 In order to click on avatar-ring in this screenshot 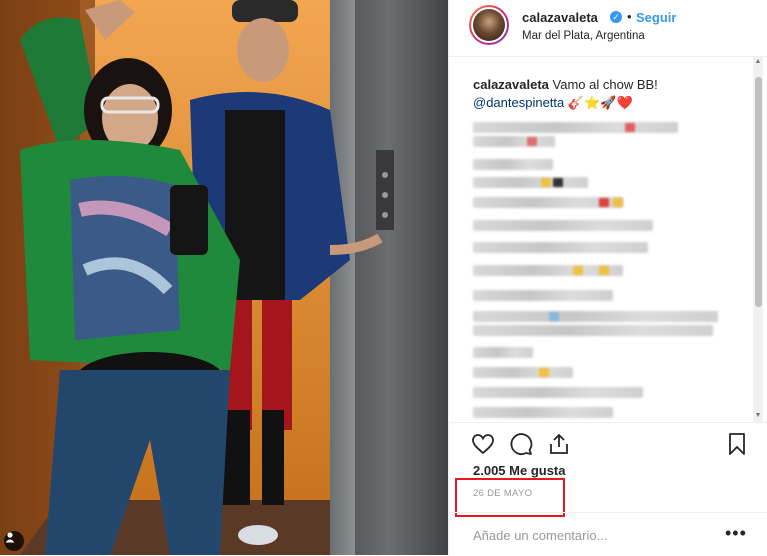, I will do `click(489, 25)`.